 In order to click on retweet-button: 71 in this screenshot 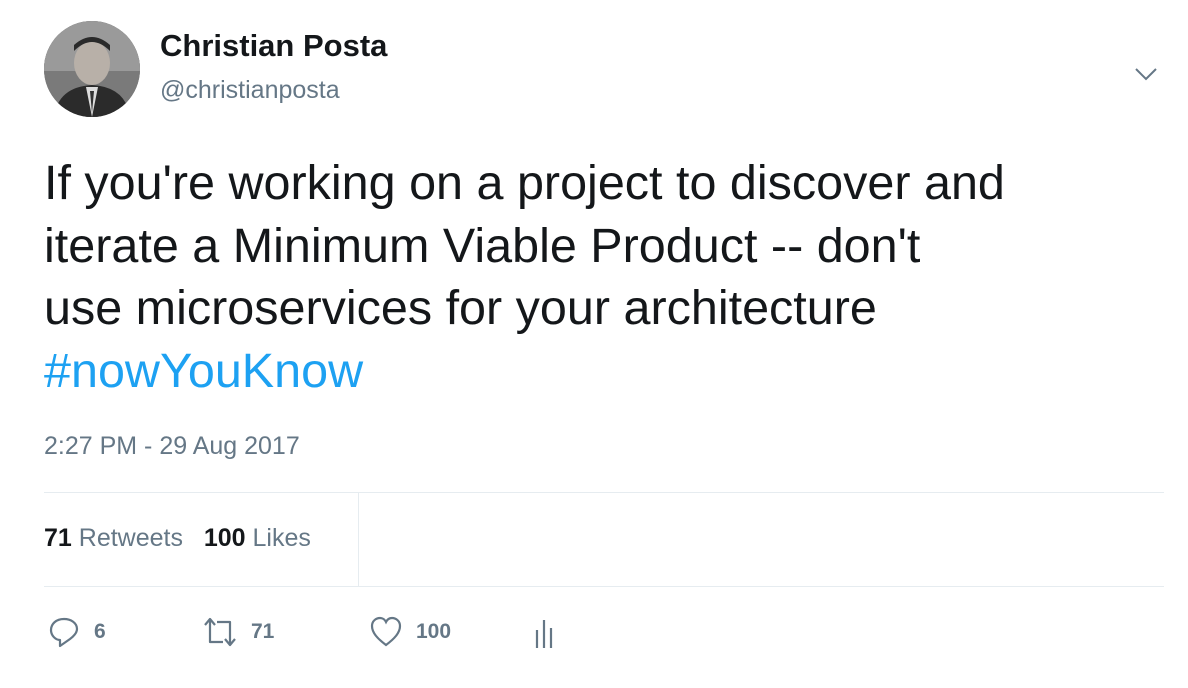, I will do `click(238, 632)`.